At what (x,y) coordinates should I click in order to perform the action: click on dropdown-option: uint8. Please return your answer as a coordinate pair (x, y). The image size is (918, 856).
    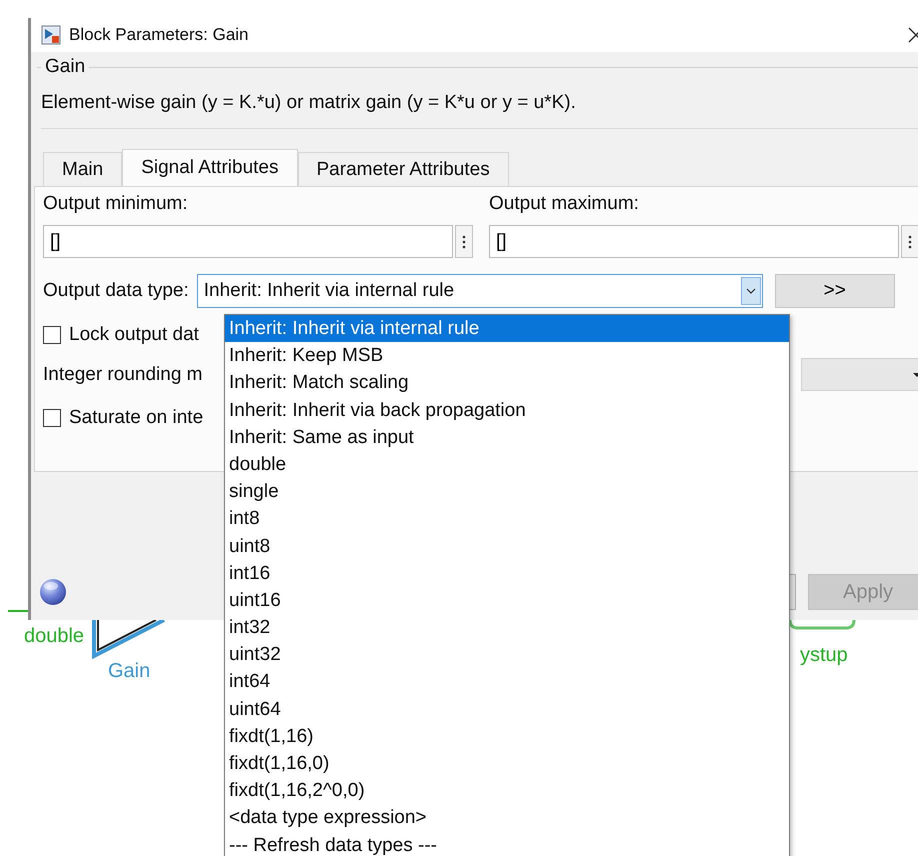
    Looking at the image, I should click on (507, 546).